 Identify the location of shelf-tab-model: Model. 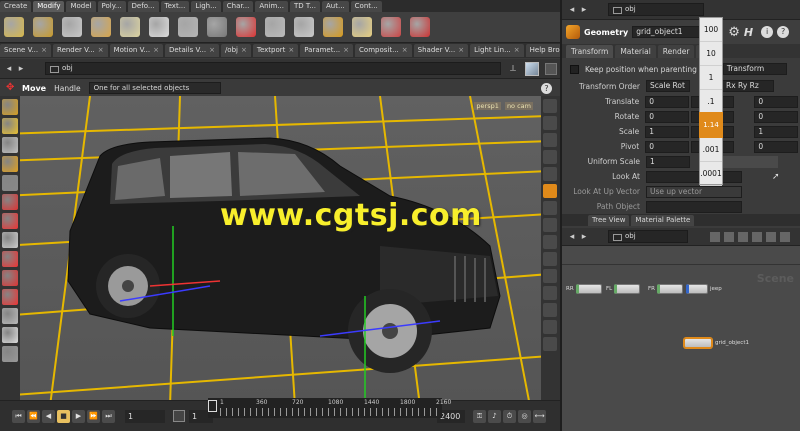
(81, 6).